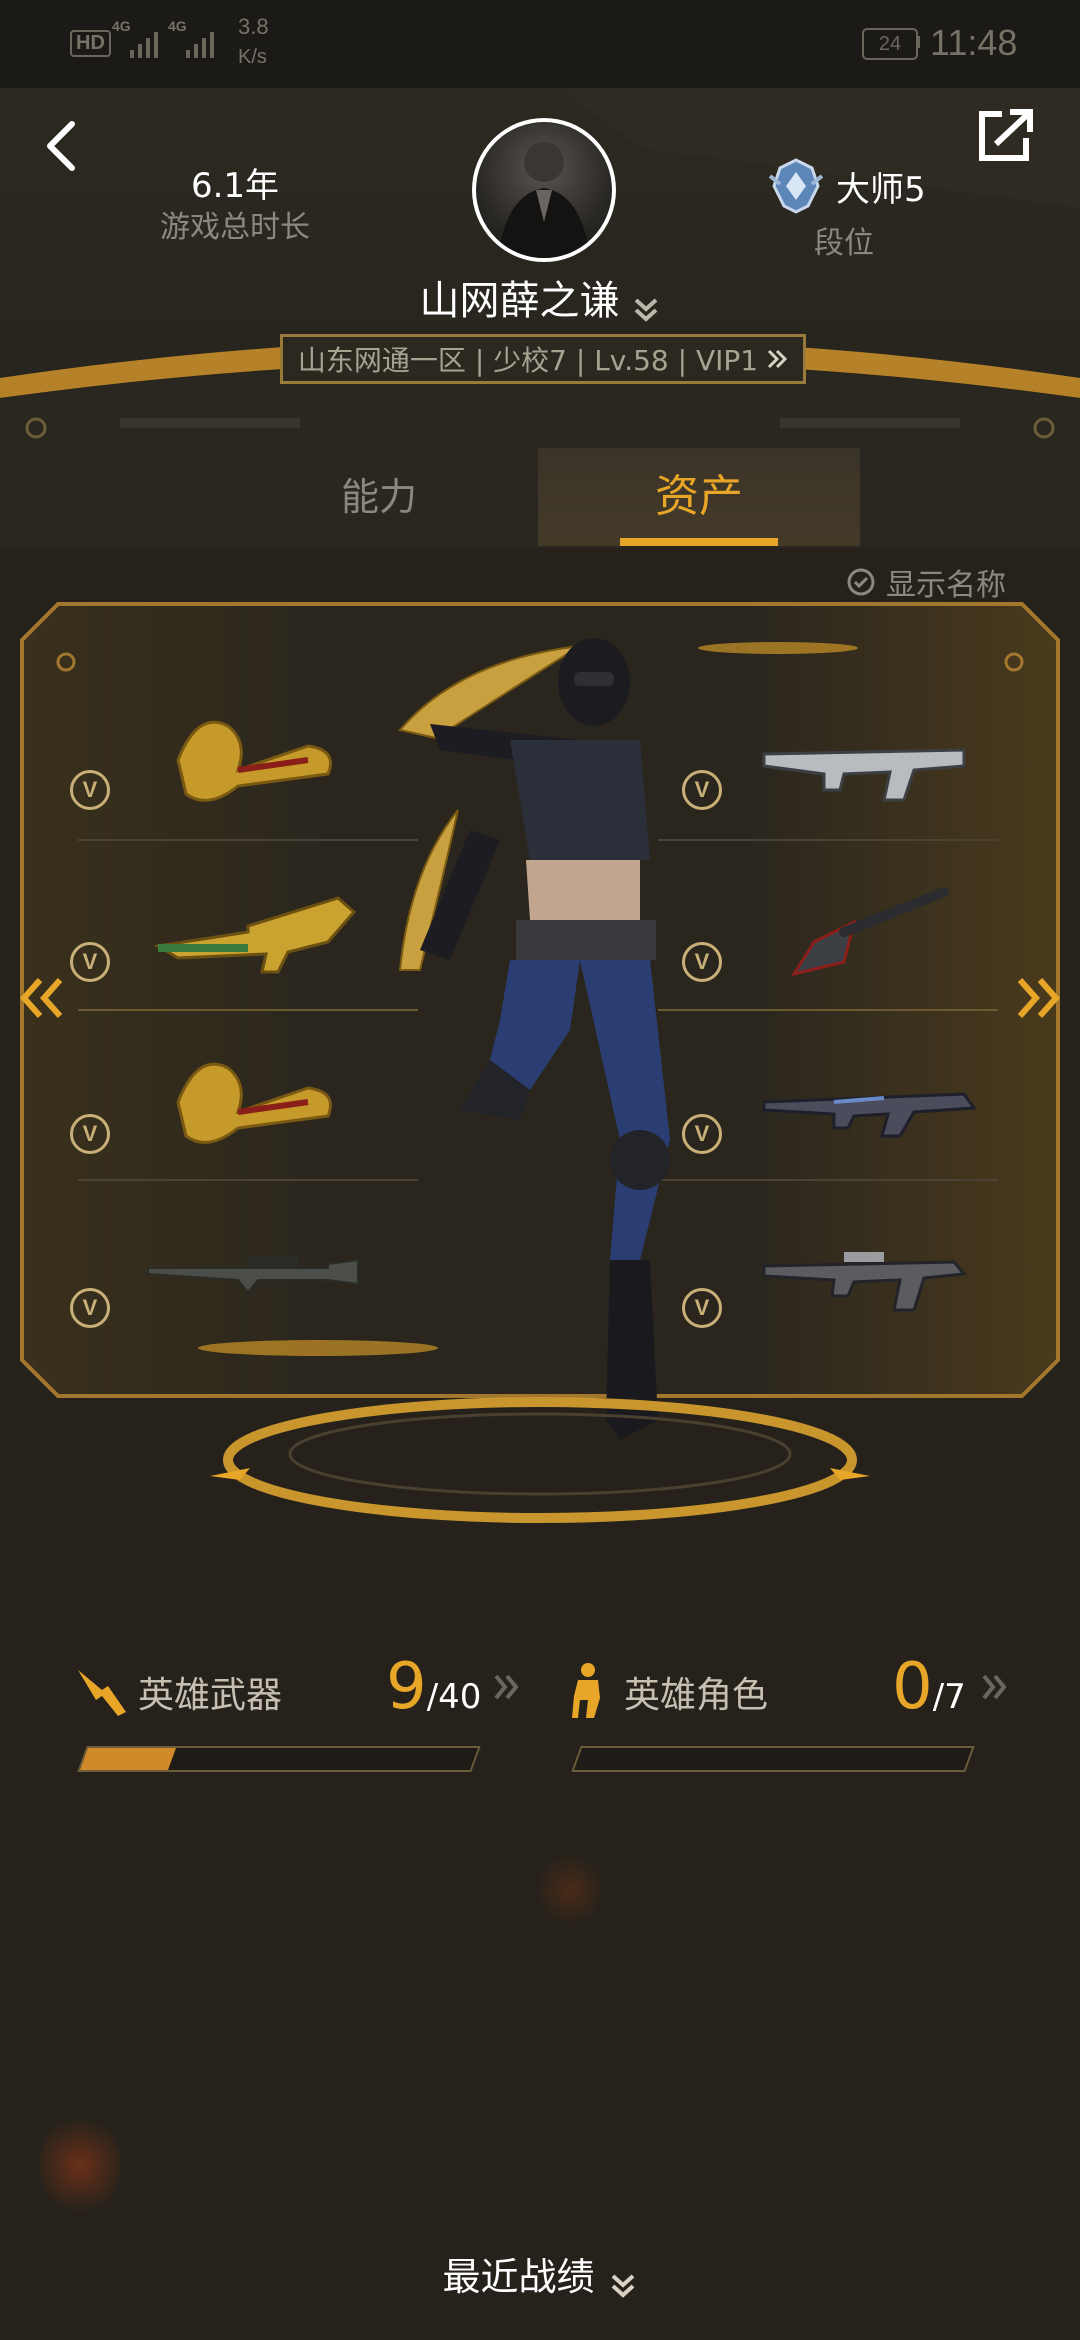 The width and height of the screenshot is (1080, 2340). I want to click on tab-active-indicator, so click(699, 542).